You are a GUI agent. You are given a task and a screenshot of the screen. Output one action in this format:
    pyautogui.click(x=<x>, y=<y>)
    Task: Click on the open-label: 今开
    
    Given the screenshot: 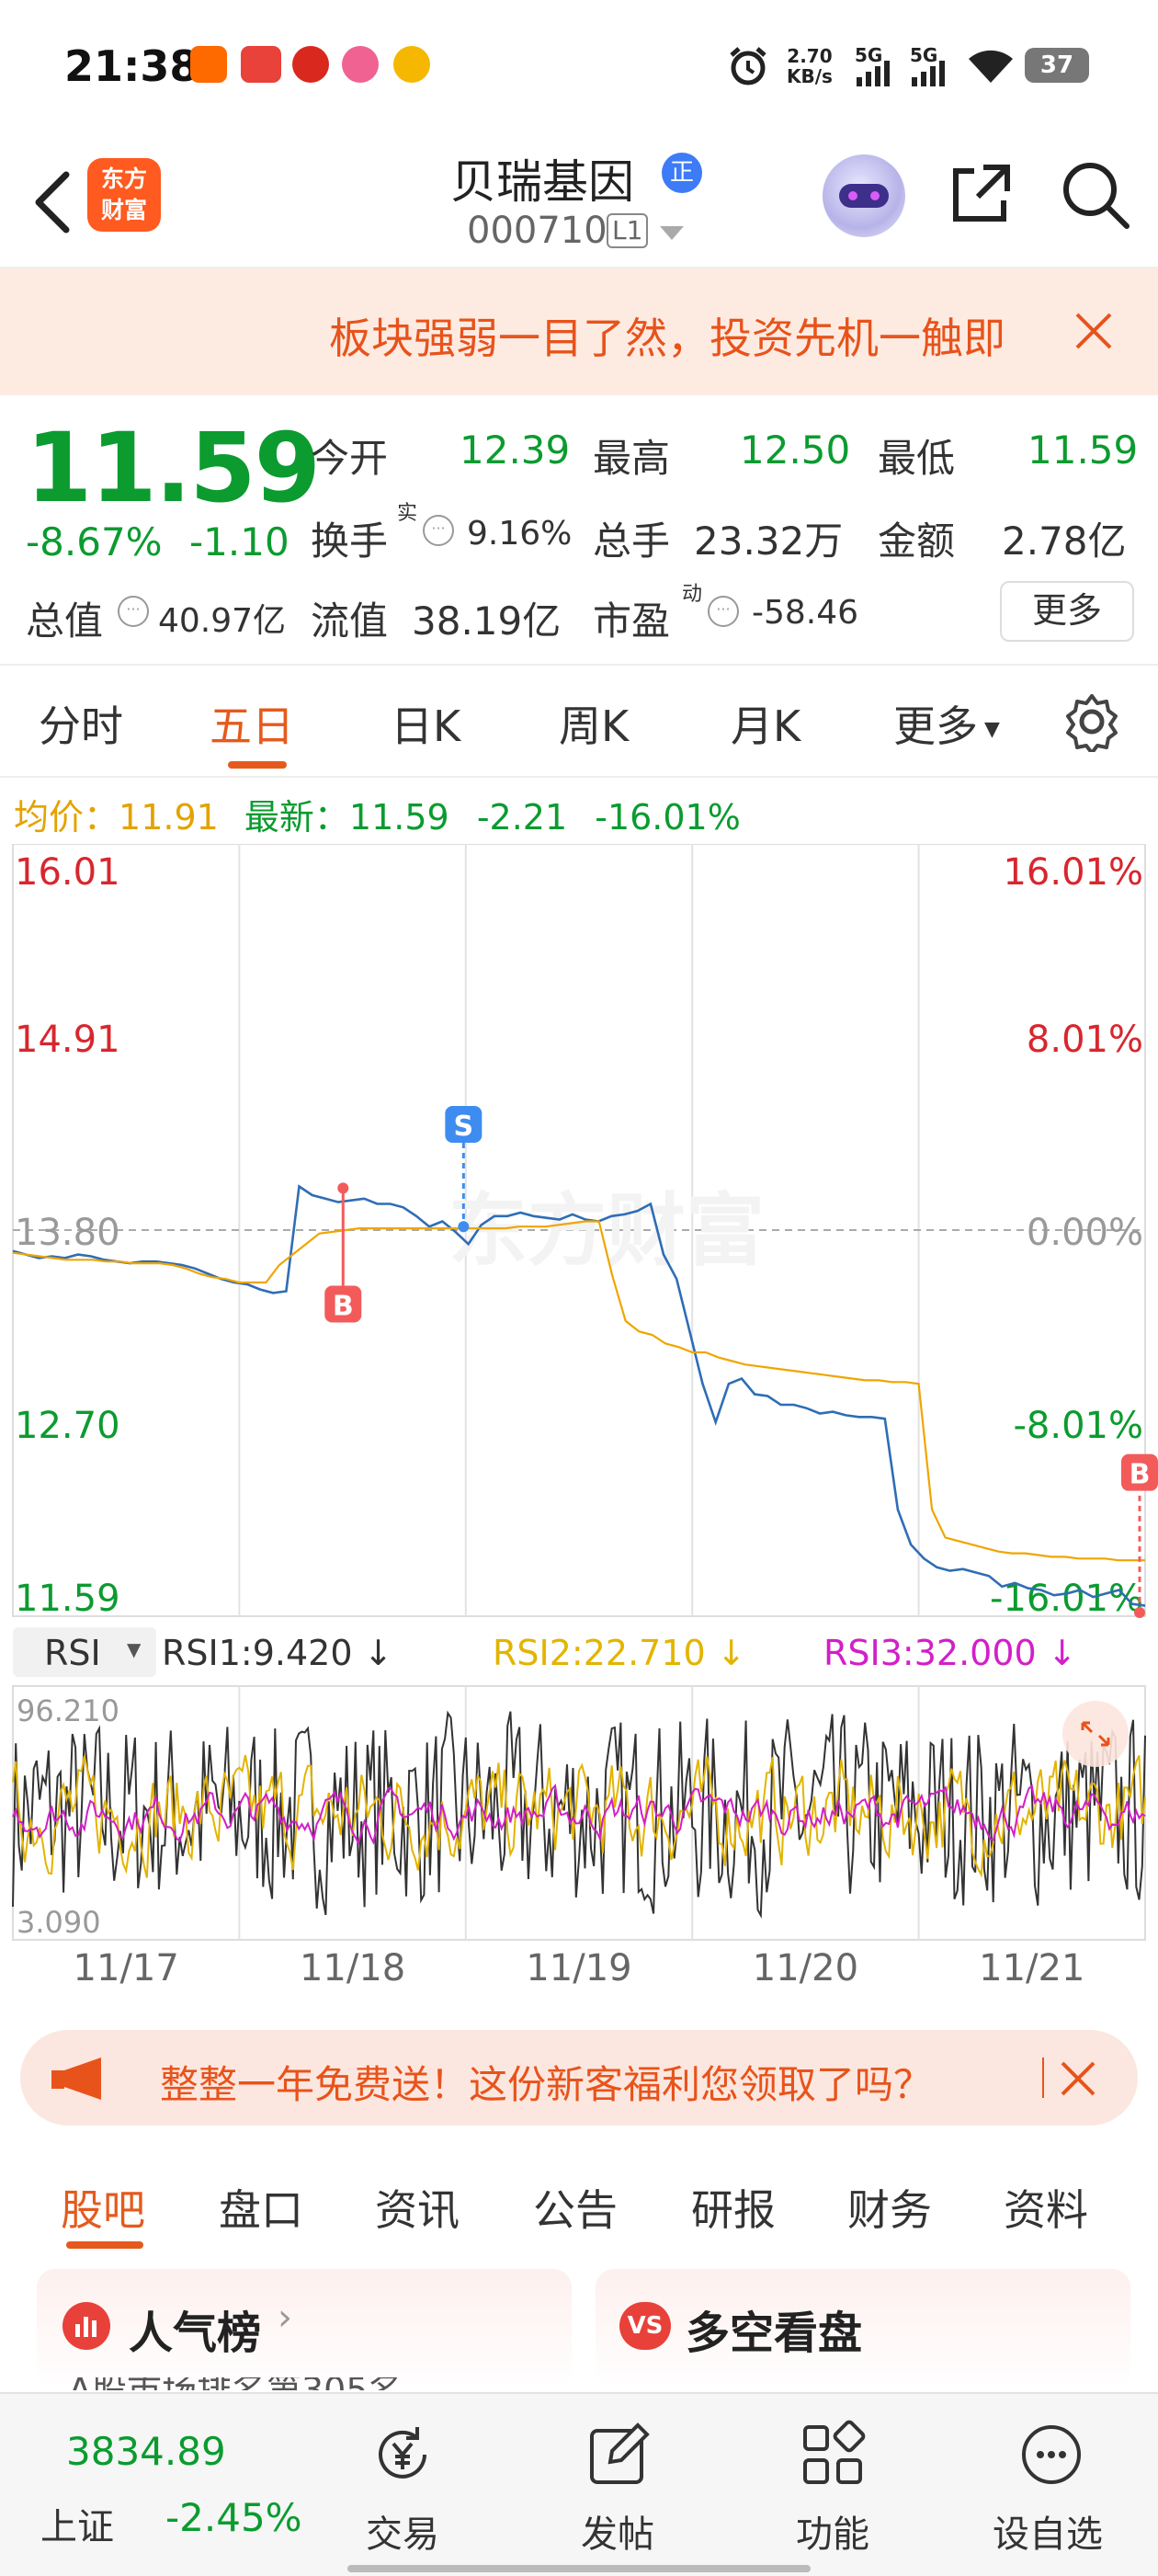 What is the action you would take?
    pyautogui.click(x=350, y=458)
    